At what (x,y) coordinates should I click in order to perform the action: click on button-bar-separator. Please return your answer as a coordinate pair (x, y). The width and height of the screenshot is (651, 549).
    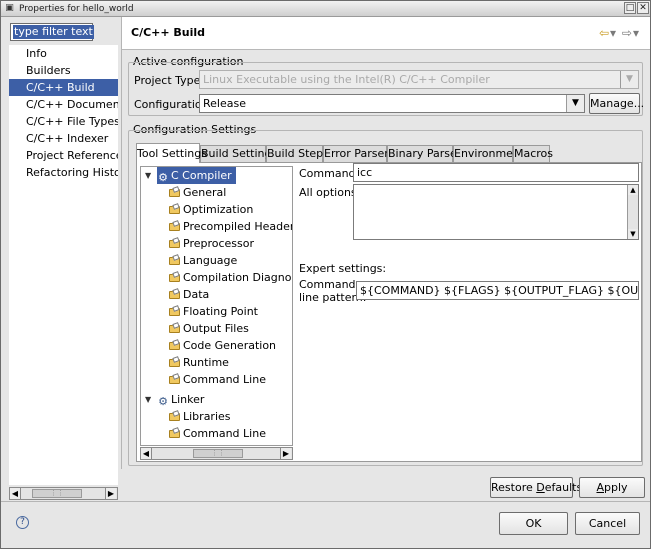
    Looking at the image, I should click on (325, 501).